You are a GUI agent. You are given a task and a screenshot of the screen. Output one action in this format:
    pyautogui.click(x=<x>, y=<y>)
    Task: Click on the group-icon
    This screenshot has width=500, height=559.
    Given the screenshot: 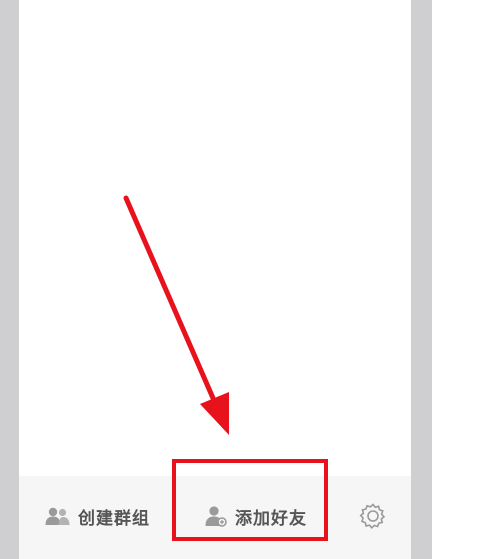 What is the action you would take?
    pyautogui.click(x=58, y=516)
    